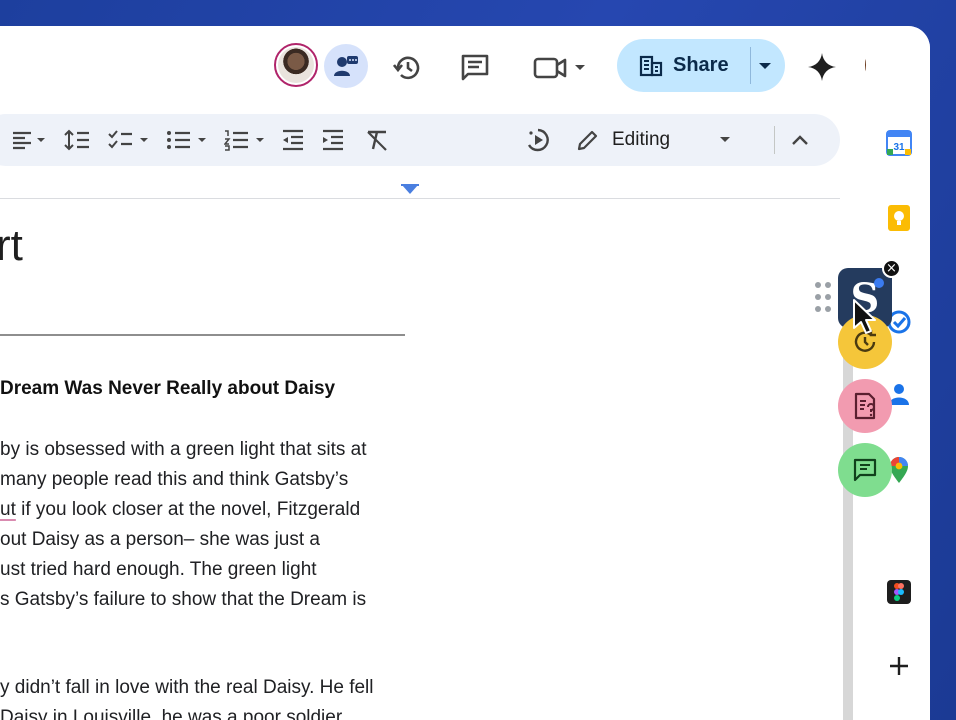  Describe the element at coordinates (377, 140) in the screenshot. I see `clear-formatting-icon` at that location.